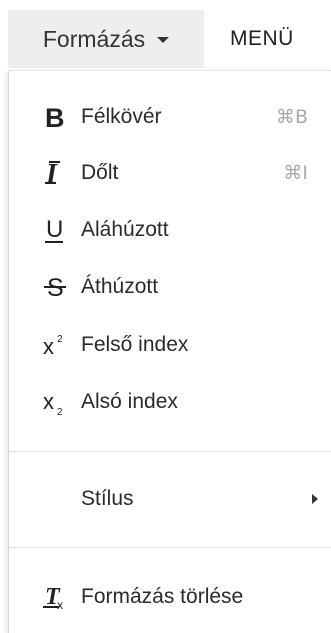  What do you see at coordinates (94, 38) in the screenshot?
I see `format-menu-label: Formázás` at bounding box center [94, 38].